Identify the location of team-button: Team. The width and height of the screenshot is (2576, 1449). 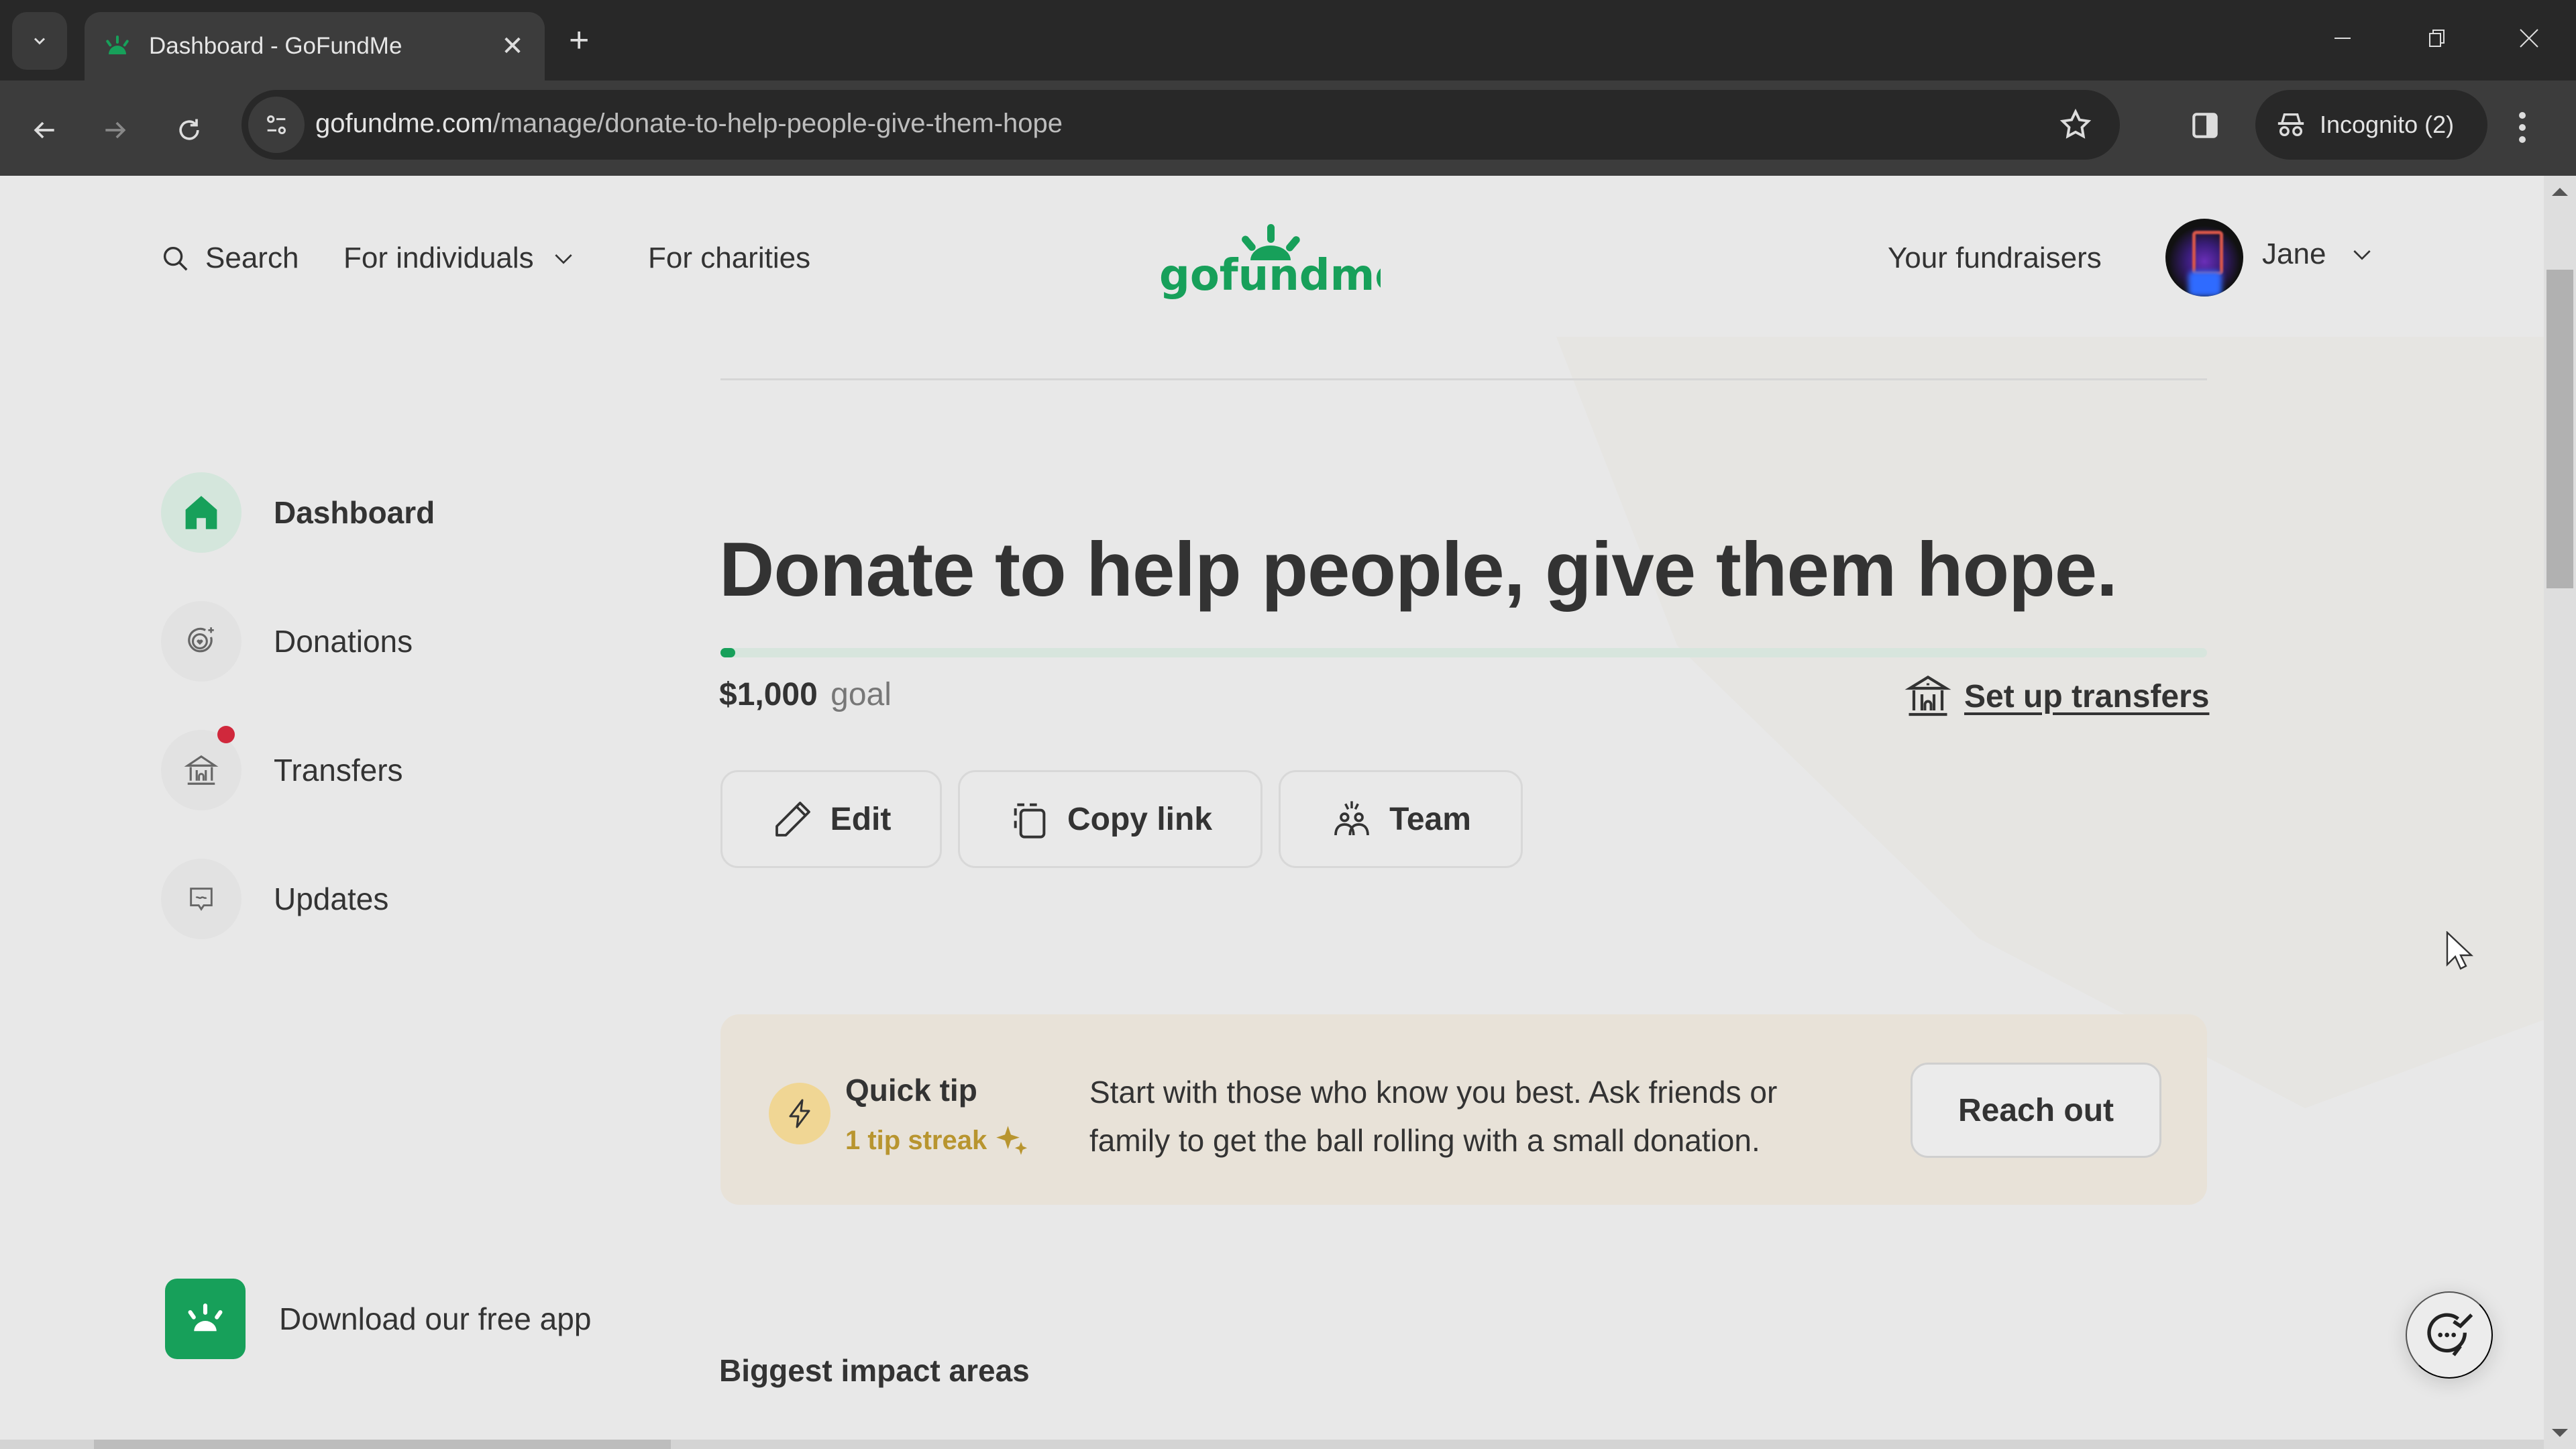
(1401, 819).